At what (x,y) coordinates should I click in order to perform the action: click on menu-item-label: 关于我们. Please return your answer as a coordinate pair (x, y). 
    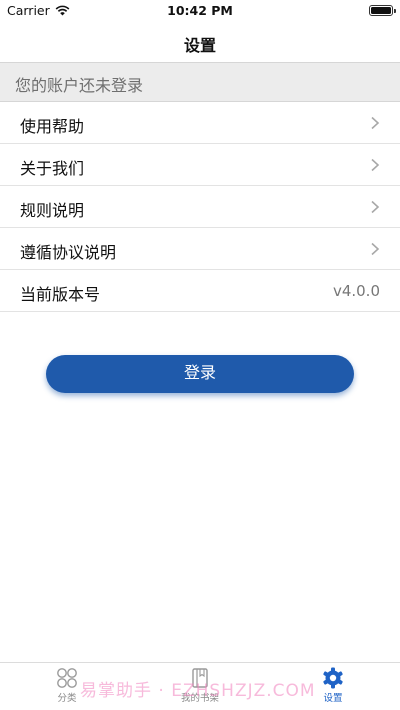
    Looking at the image, I should click on (52, 168).